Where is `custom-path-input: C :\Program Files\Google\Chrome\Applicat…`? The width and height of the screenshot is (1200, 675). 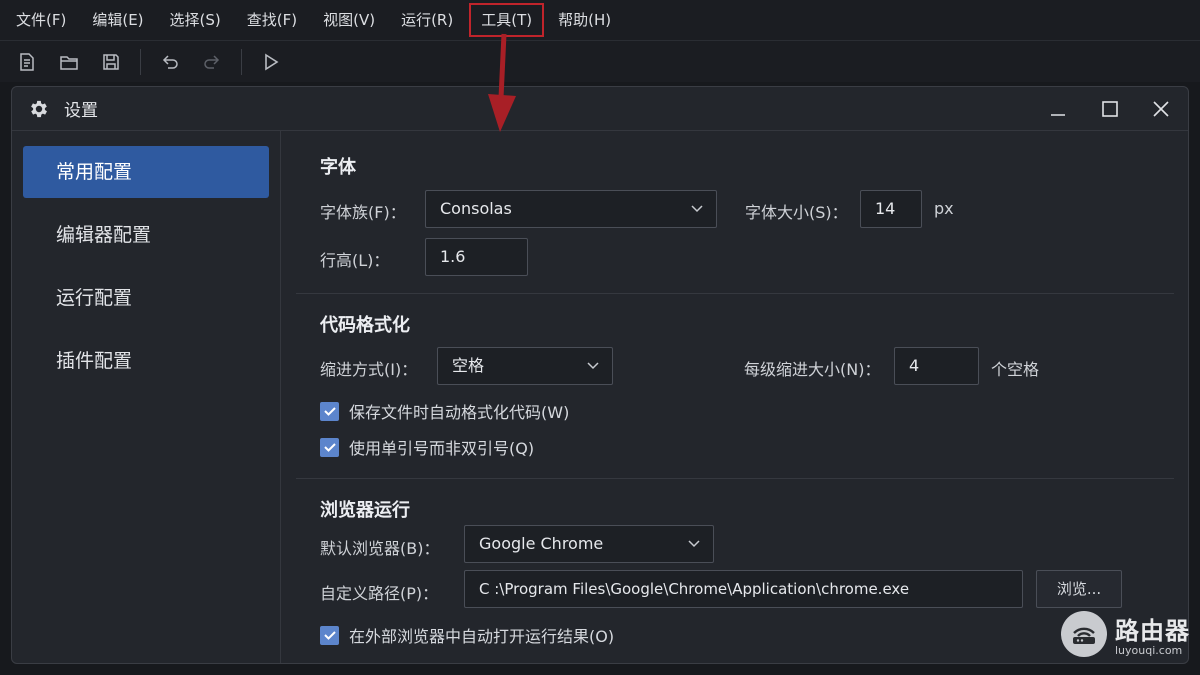 custom-path-input: C :\Program Files\Google\Chrome\Applicat… is located at coordinates (743, 589).